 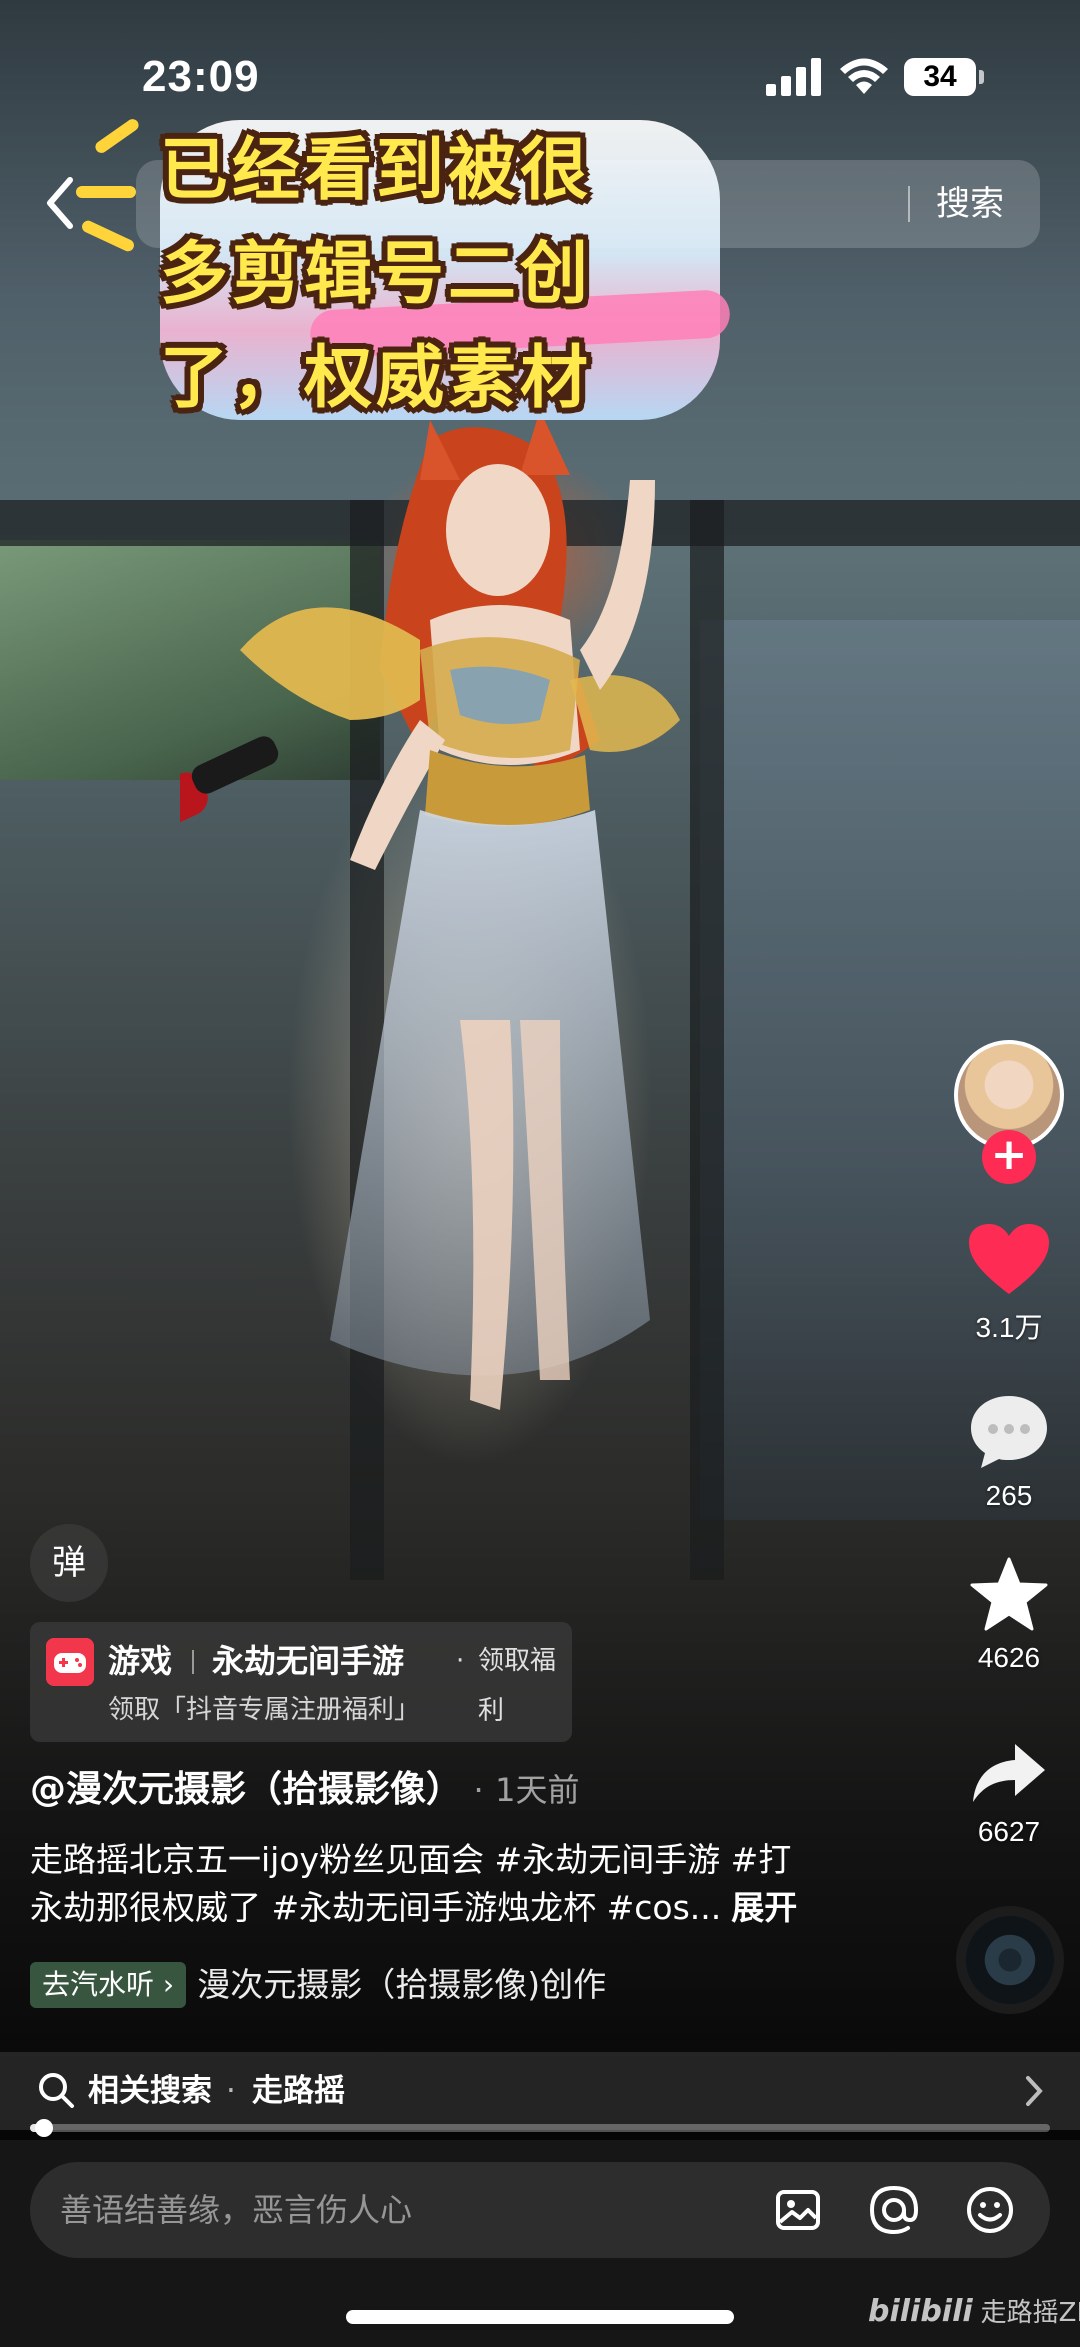 What do you see at coordinates (402, 1984) in the screenshot?
I see `music-credit: 漫次元摄影（拾摄影像)创作` at bounding box center [402, 1984].